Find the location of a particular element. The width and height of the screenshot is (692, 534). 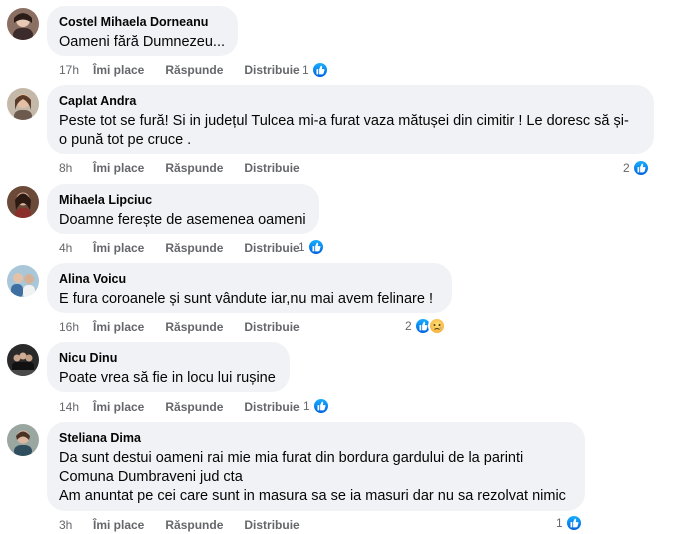

sad-face-icon is located at coordinates (436, 326).